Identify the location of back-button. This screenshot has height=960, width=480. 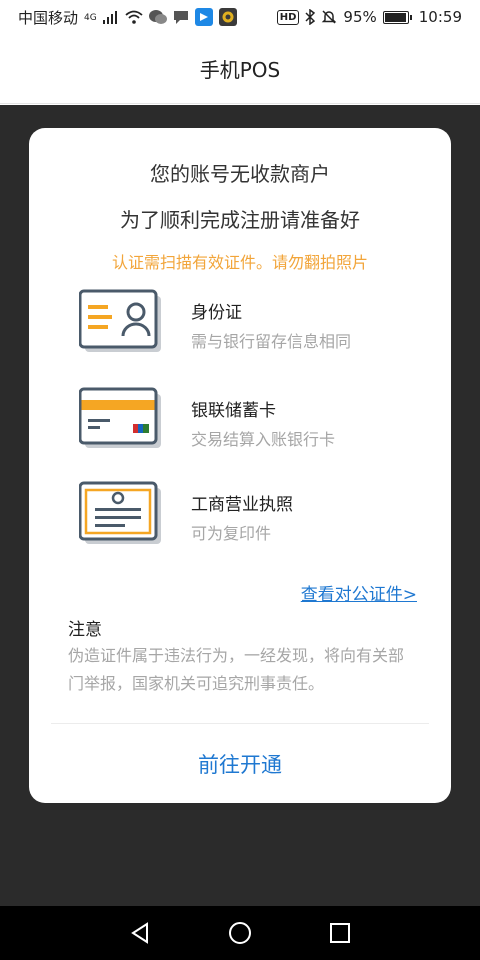
(140, 933).